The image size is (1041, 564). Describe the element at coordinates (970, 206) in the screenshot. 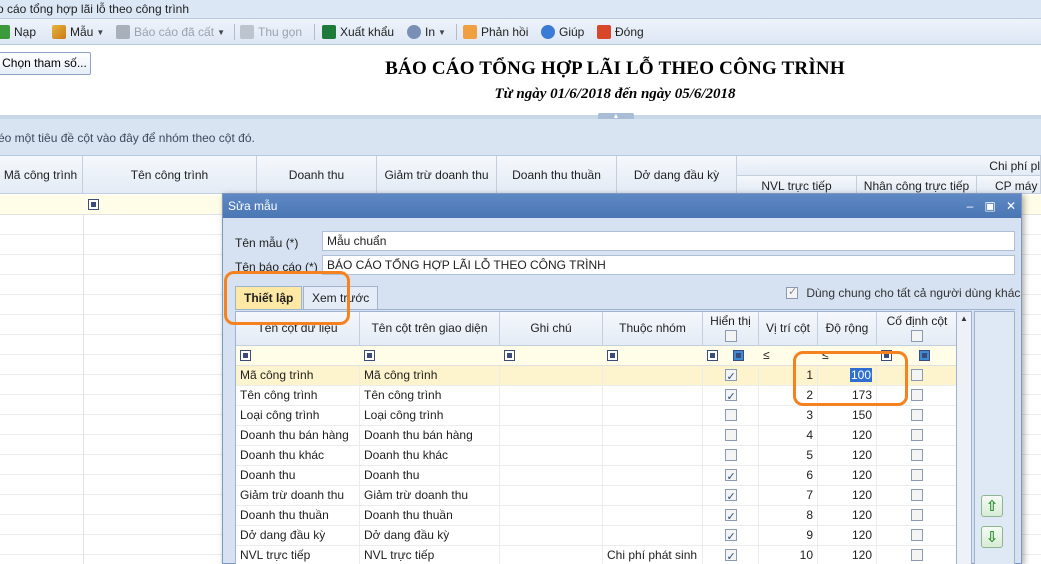

I see `minimize-icon: ‒` at that location.